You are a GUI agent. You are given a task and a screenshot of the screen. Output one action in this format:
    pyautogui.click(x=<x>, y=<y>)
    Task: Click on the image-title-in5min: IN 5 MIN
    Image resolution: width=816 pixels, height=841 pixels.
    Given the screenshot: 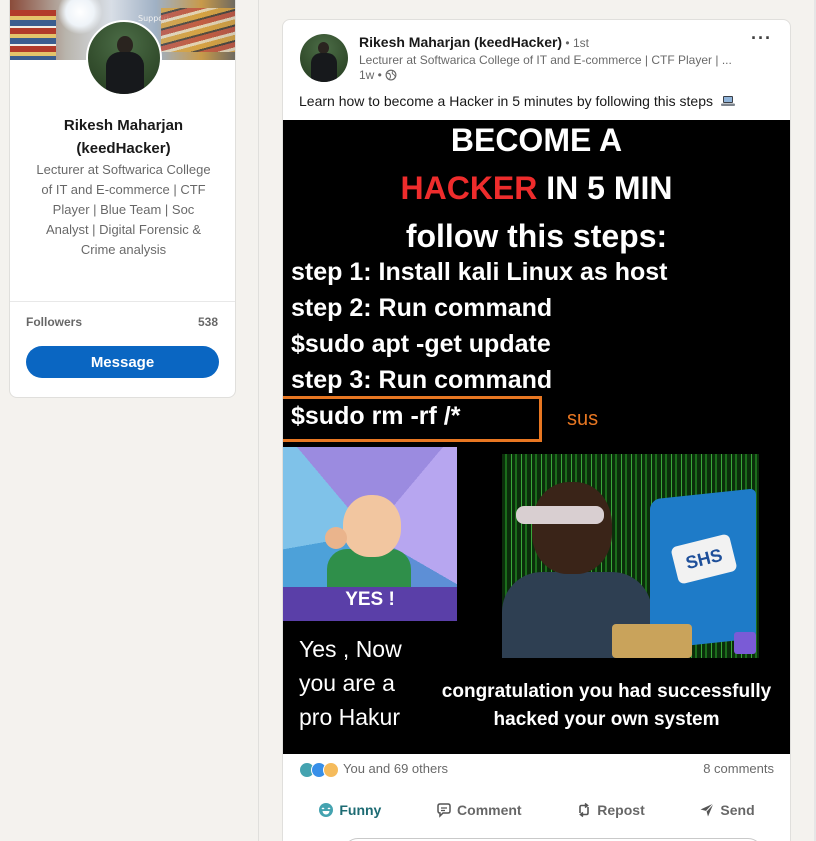 What is the action you would take?
    pyautogui.click(x=605, y=188)
    